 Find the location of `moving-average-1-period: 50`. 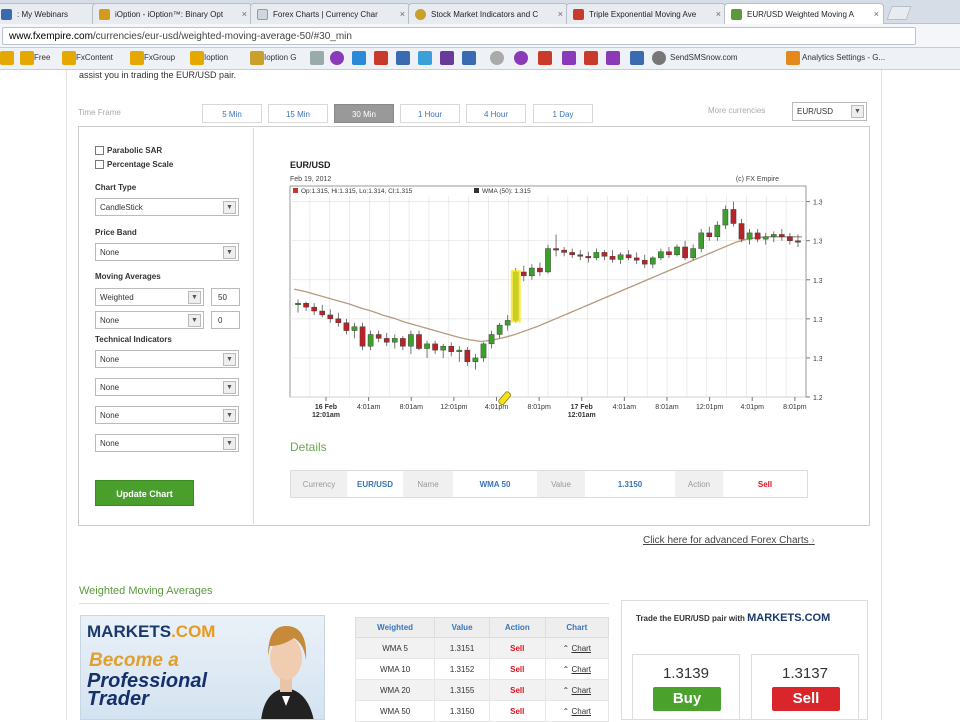

moving-average-1-period: 50 is located at coordinates (225, 297).